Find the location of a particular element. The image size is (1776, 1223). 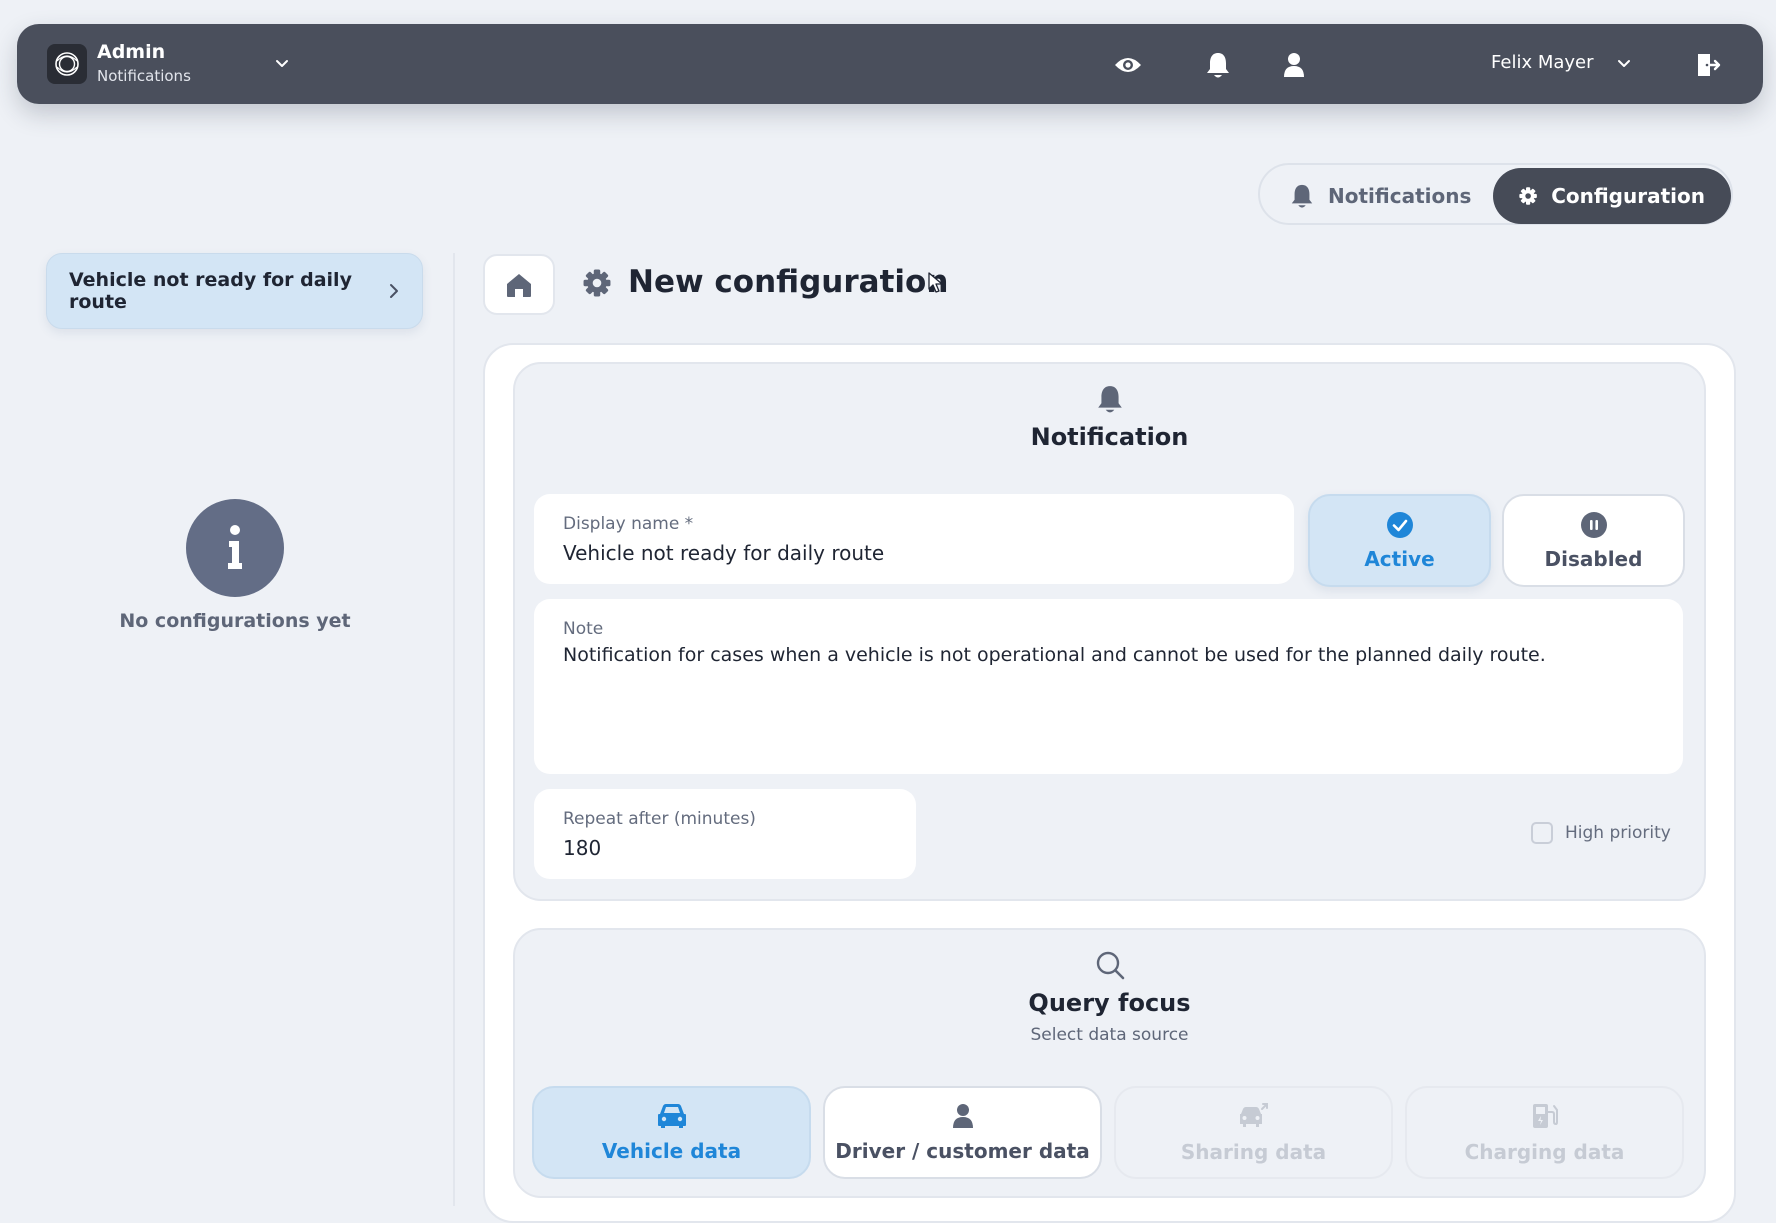

status-disabled-label: Disabled is located at coordinates (1593, 558).